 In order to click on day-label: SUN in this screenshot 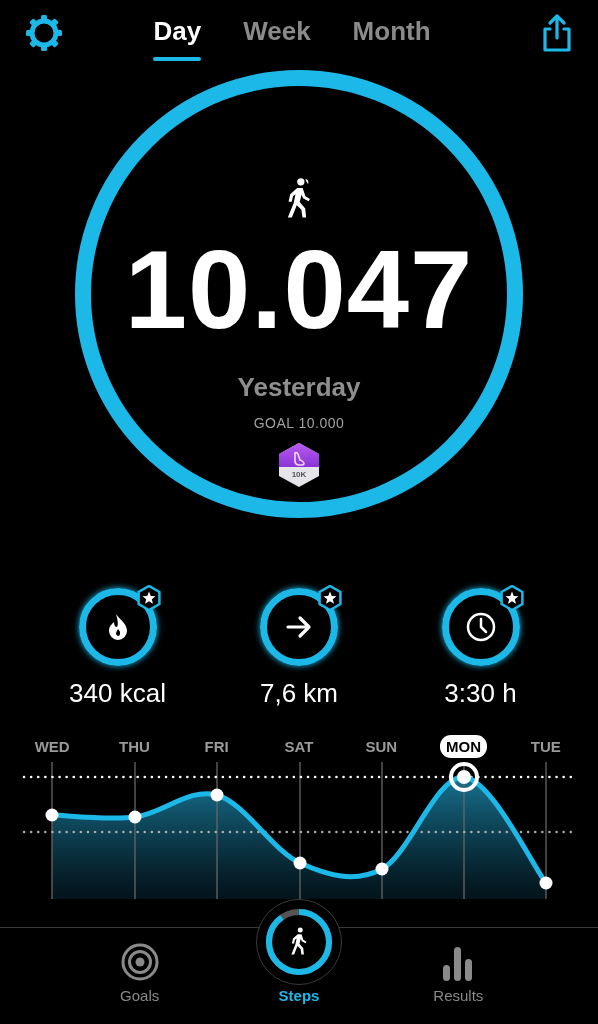, I will do `click(381, 746)`.